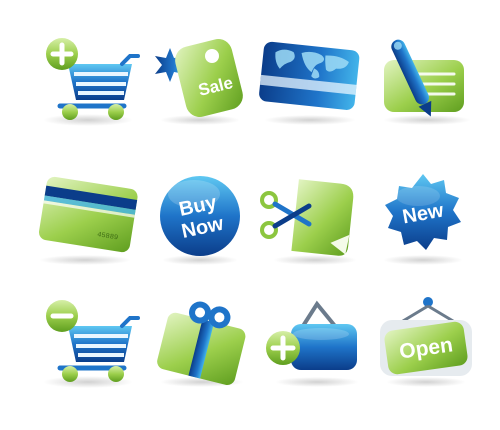 The height and width of the screenshot is (430, 500). I want to click on add-to-basket-icon, so click(310, 340).